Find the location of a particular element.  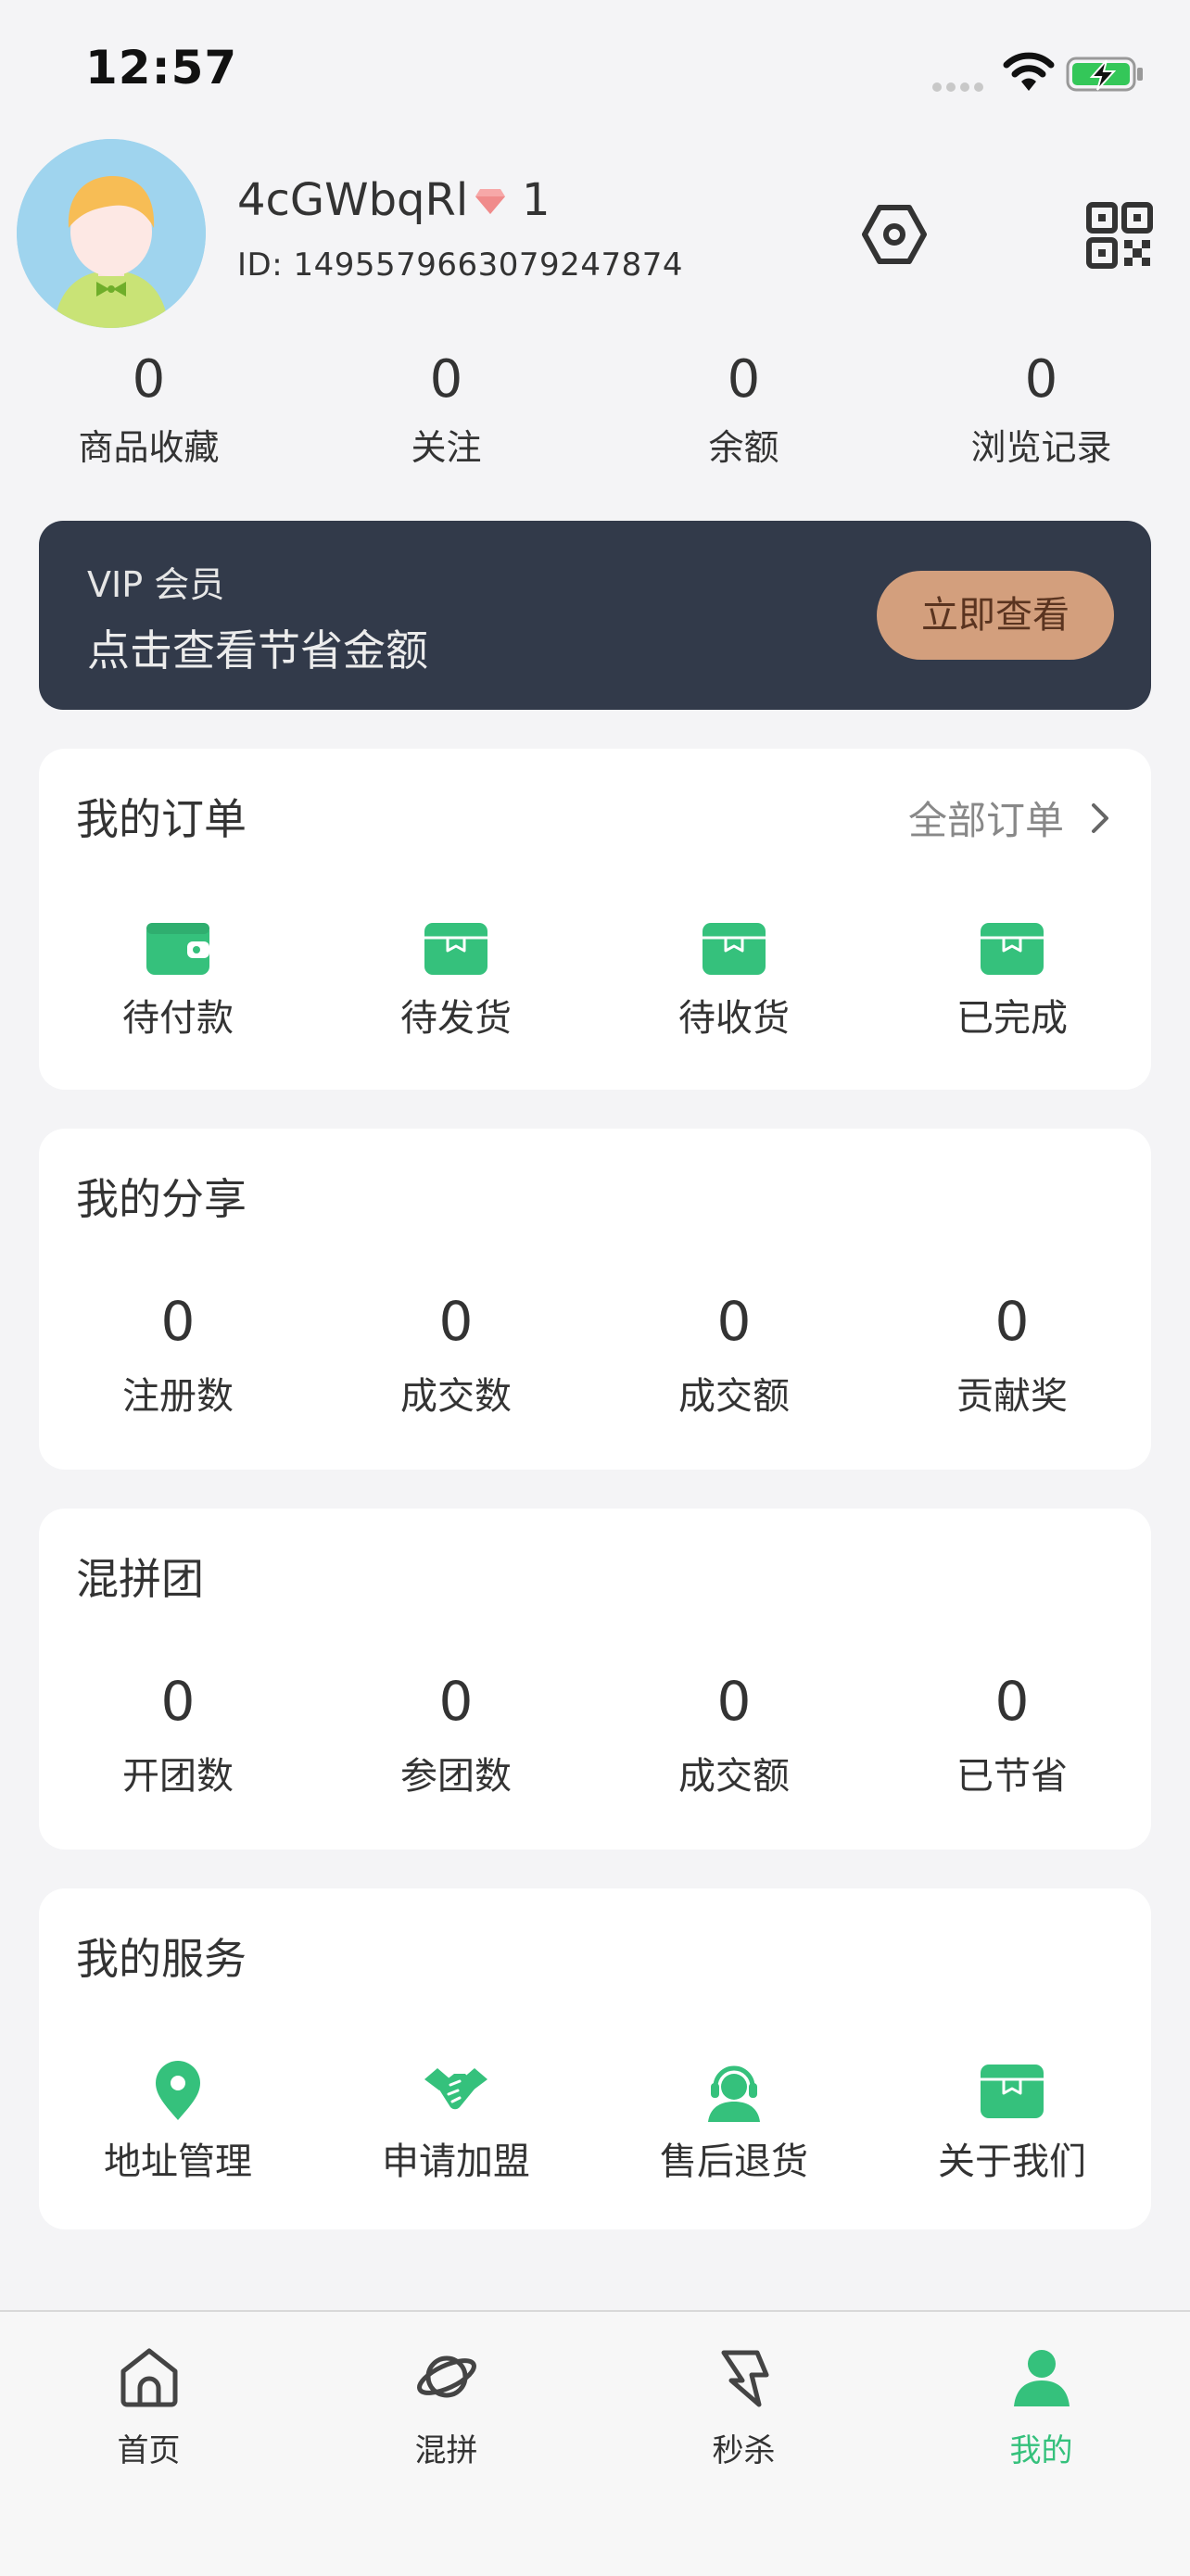

tab-home: 首页 is located at coordinates (149, 2444).